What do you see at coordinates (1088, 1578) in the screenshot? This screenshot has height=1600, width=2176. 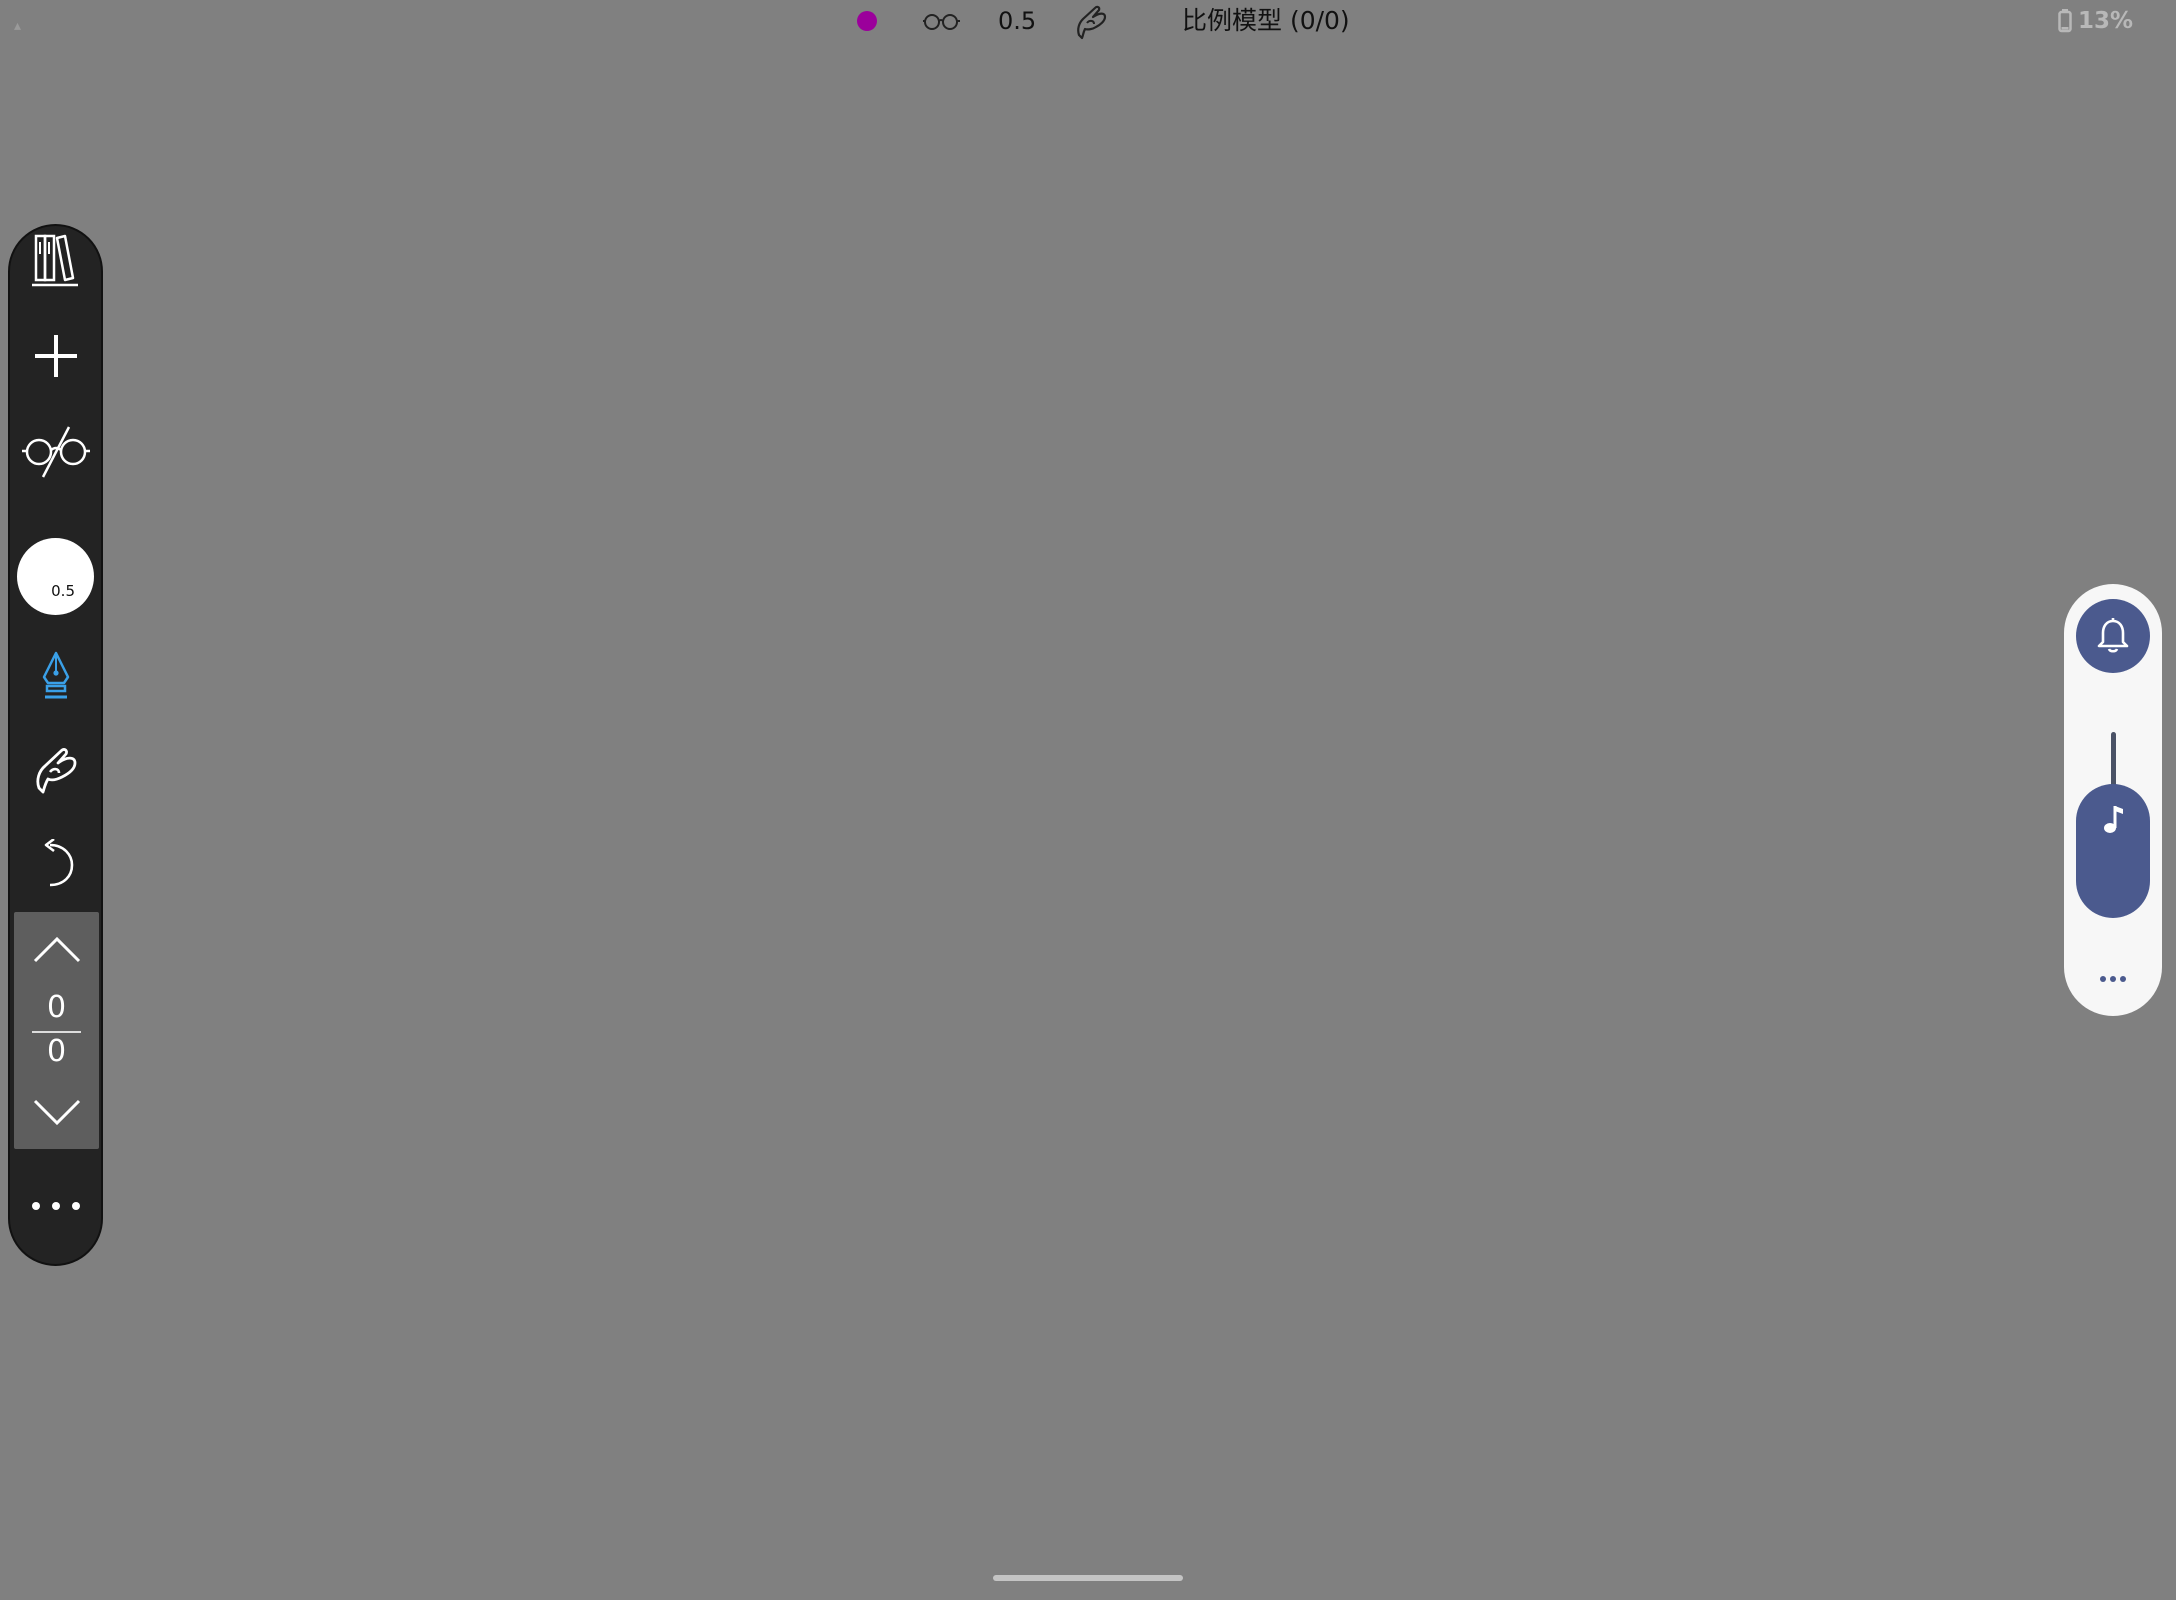 I see `home-indicator` at bounding box center [1088, 1578].